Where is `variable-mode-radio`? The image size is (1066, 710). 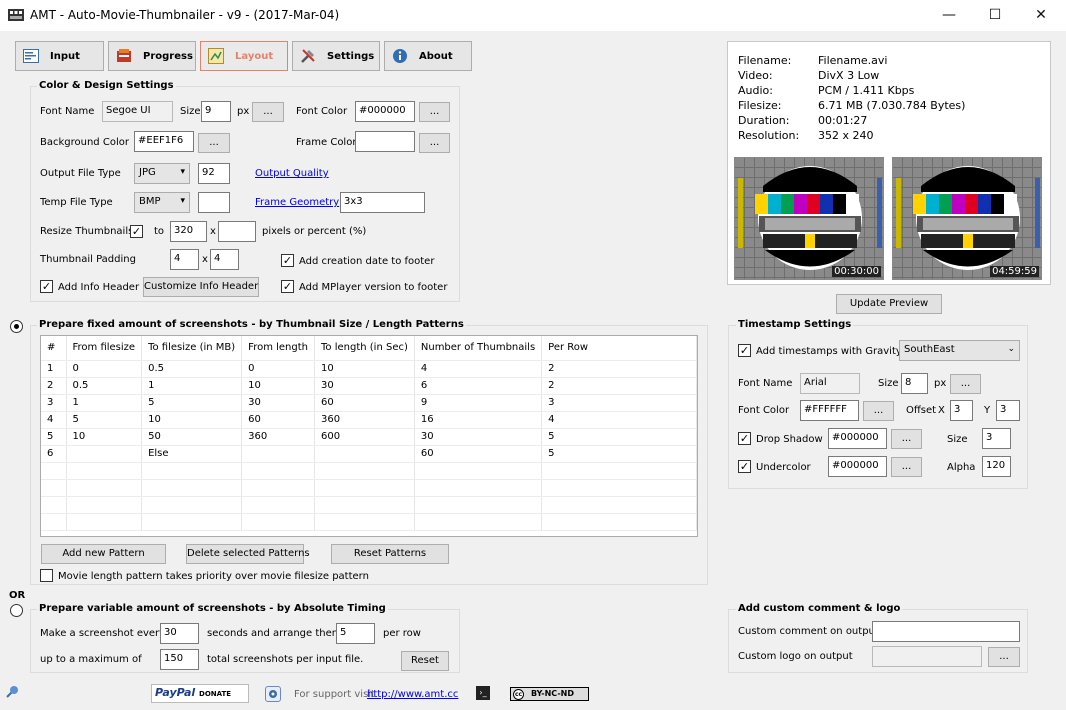
variable-mode-radio is located at coordinates (16, 610).